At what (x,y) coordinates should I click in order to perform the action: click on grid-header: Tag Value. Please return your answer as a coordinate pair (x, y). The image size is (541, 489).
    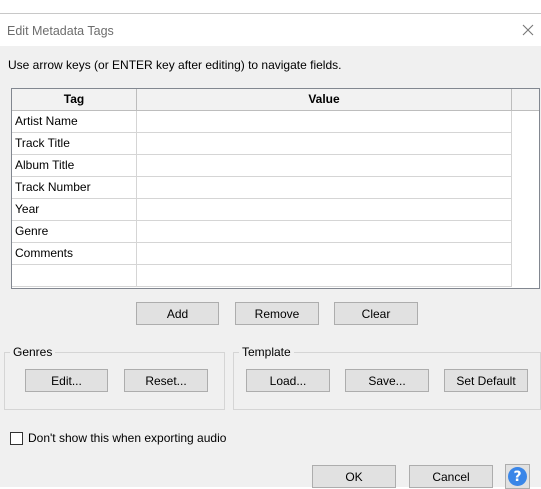
    Looking at the image, I should click on (275, 100).